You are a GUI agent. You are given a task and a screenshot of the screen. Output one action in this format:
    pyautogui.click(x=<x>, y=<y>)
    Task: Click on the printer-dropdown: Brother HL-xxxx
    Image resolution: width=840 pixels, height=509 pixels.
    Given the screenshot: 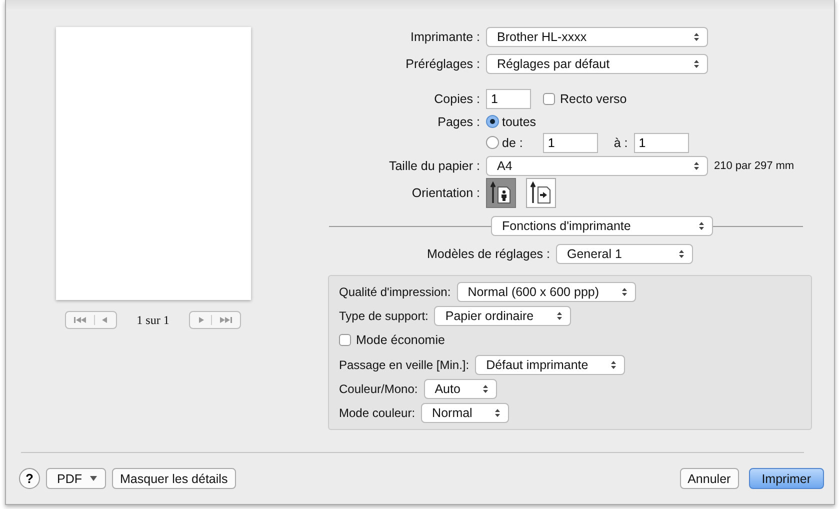 What is the action you would take?
    pyautogui.click(x=597, y=36)
    